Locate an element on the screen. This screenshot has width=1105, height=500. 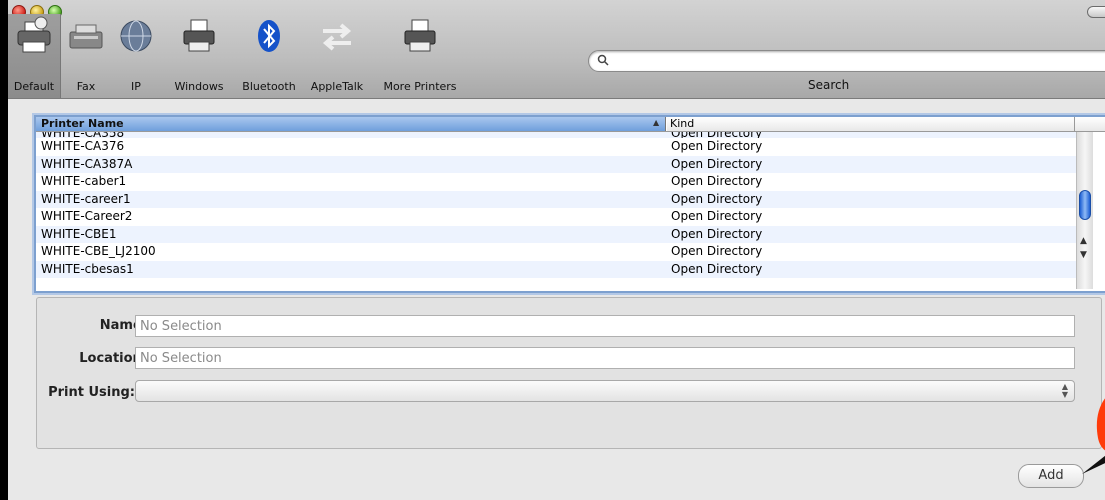
column-header-printer-name: Printer Name is located at coordinates (351, 124).